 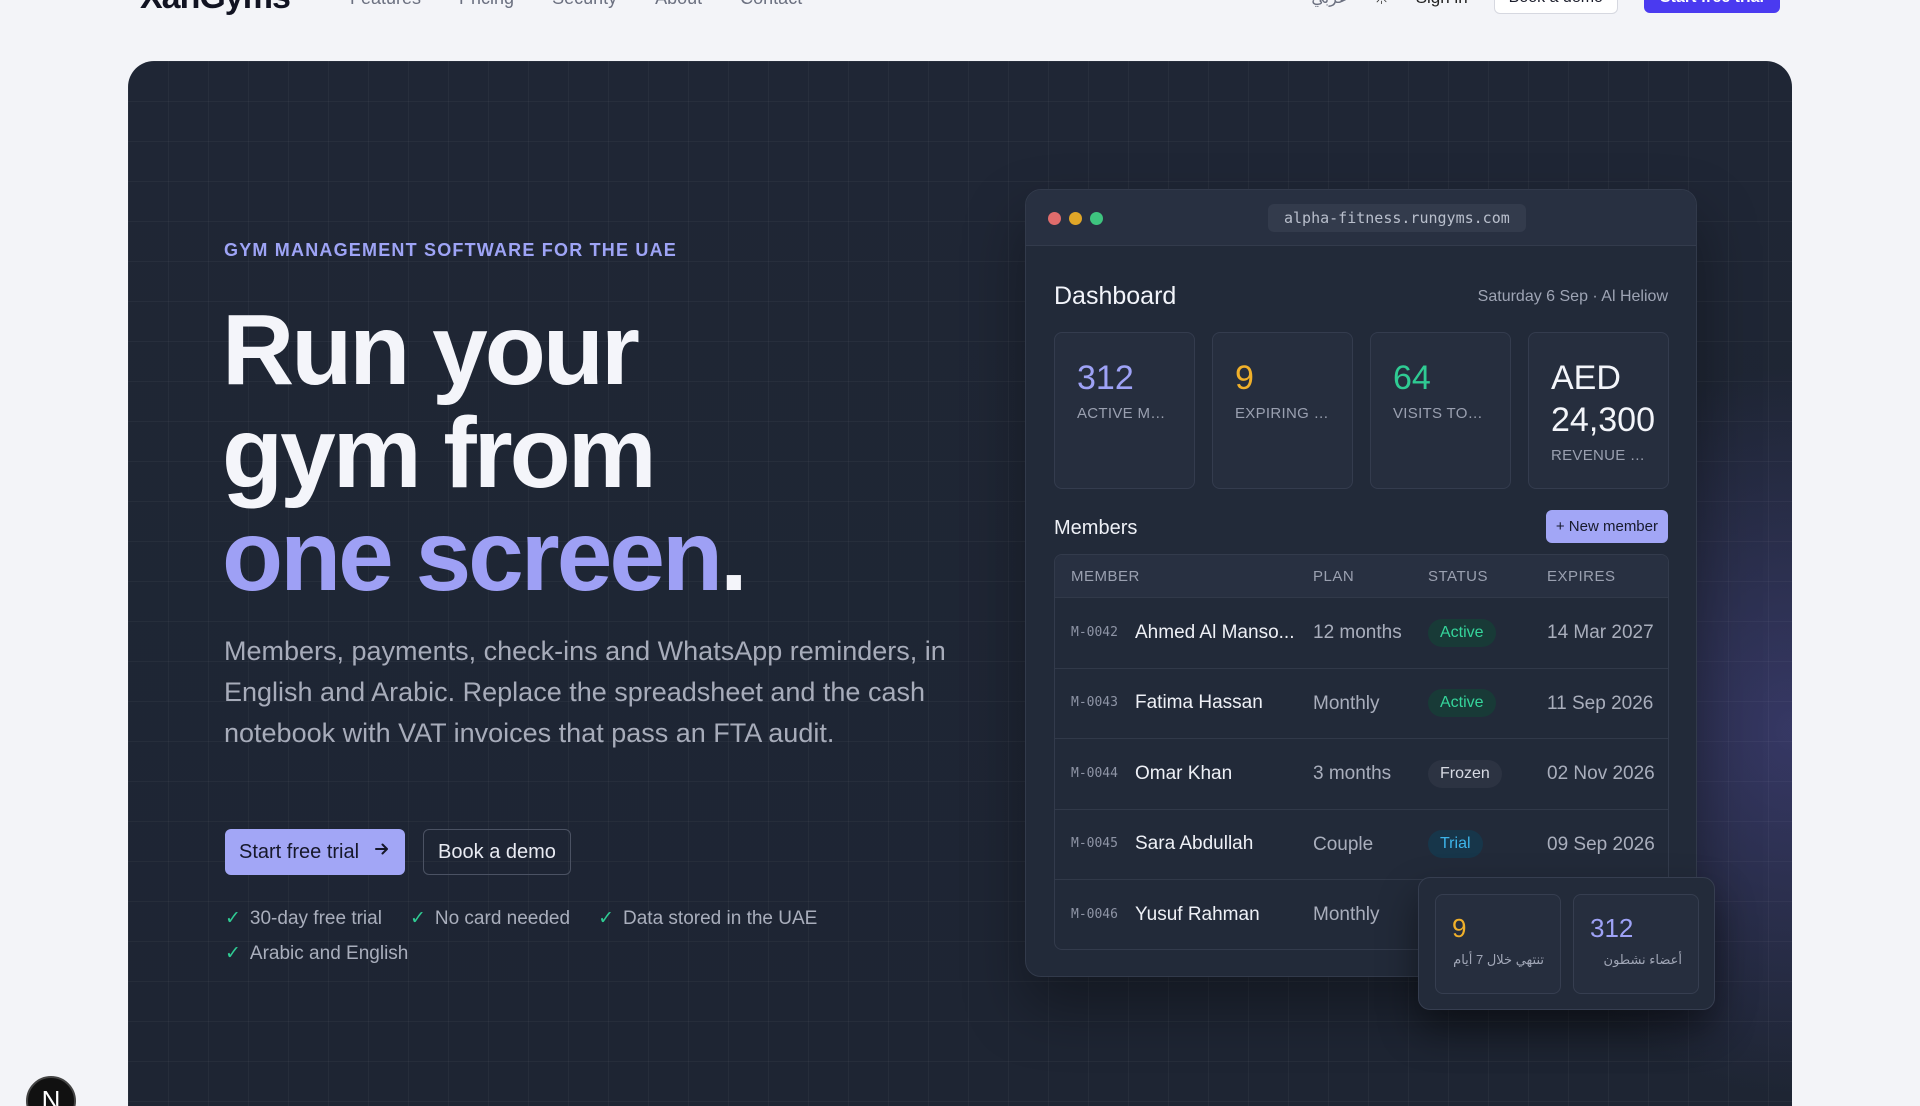 What do you see at coordinates (502, 918) in the screenshot?
I see `check-label: No card needed` at bounding box center [502, 918].